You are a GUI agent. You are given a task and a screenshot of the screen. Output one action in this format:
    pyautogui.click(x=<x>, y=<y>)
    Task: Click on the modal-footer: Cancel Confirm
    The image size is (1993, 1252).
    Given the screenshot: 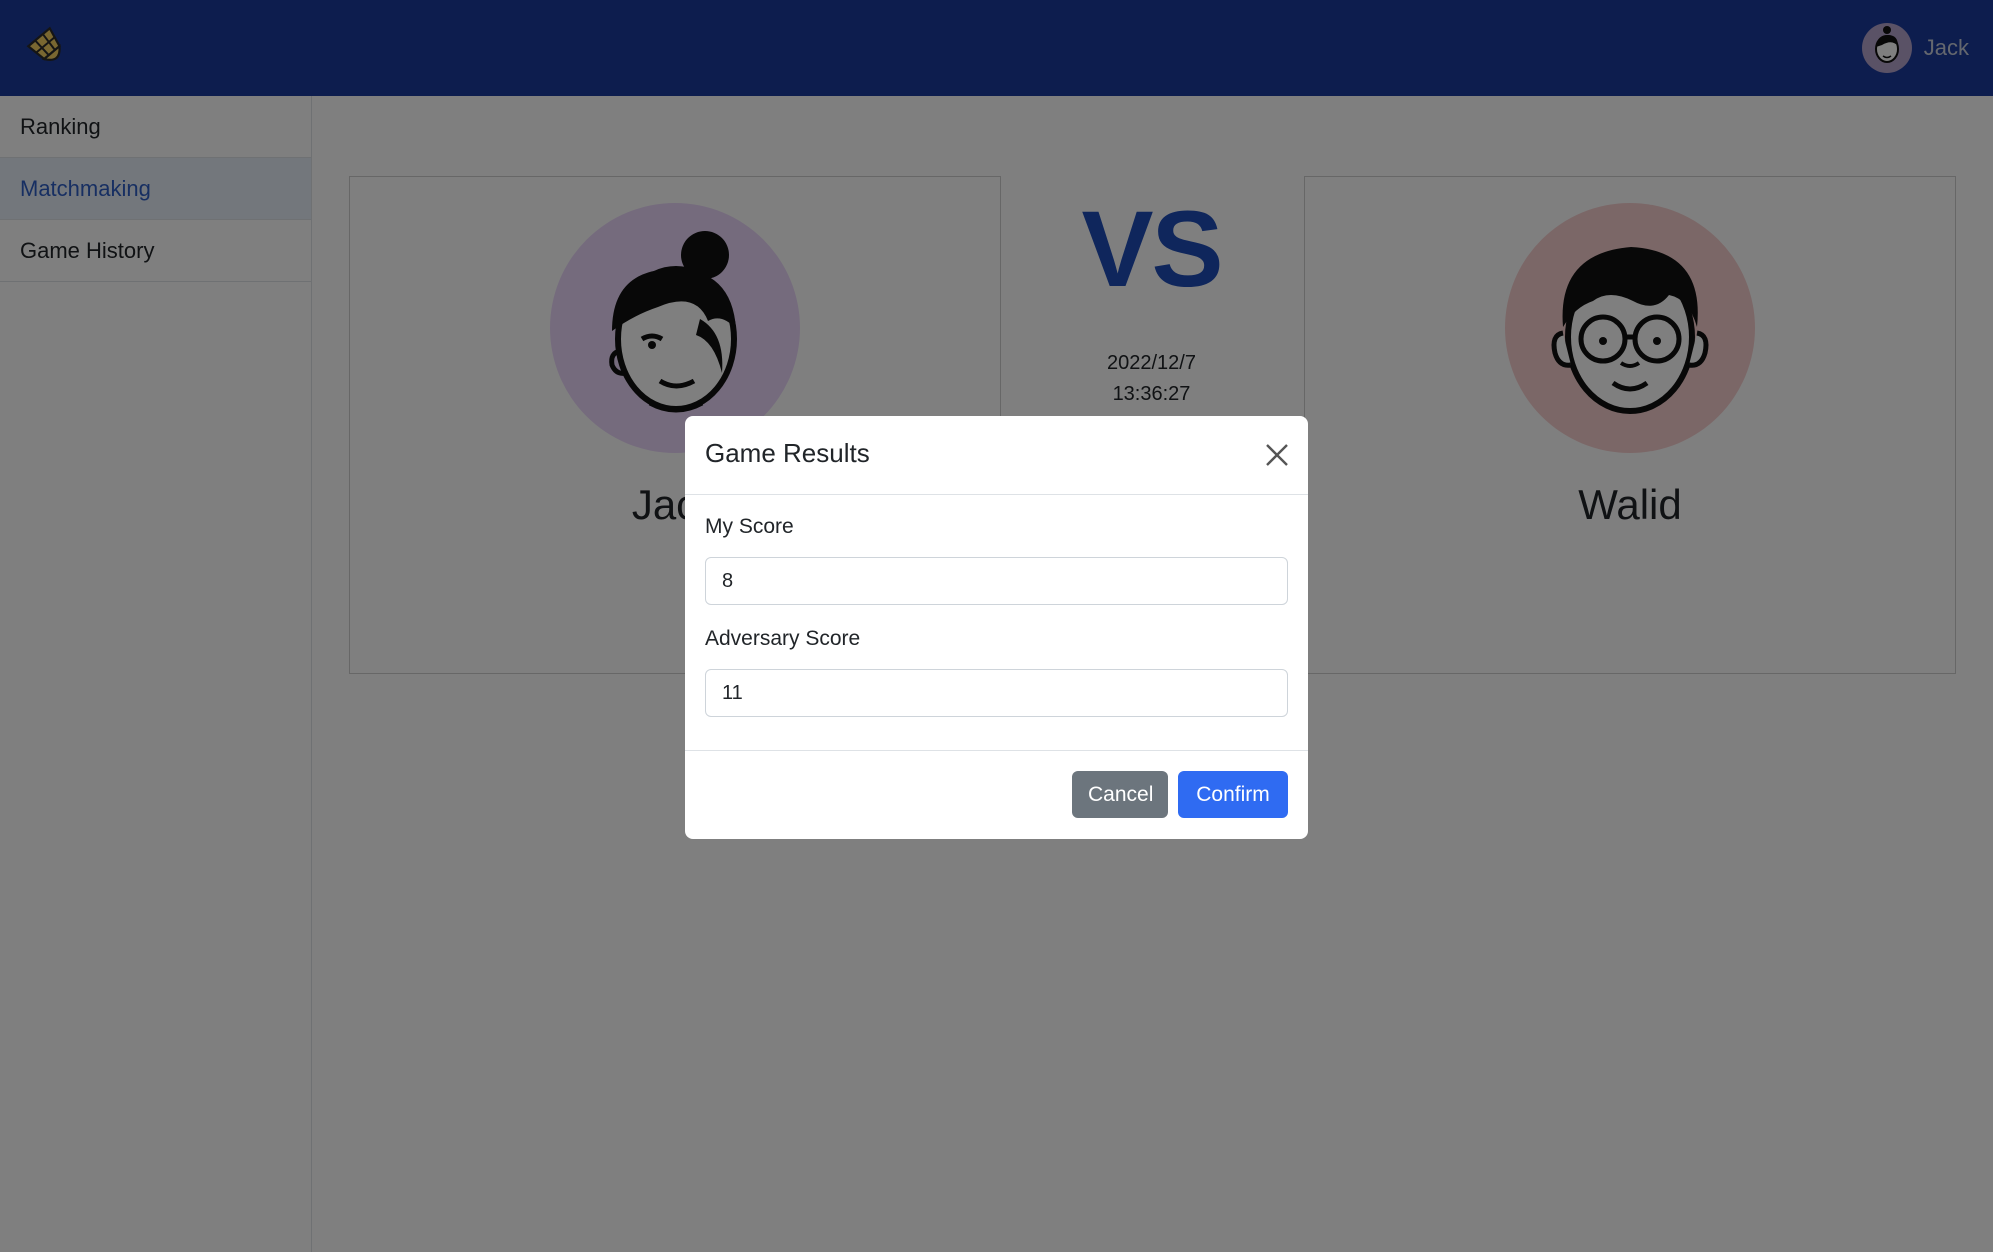 What is the action you would take?
    pyautogui.click(x=996, y=794)
    